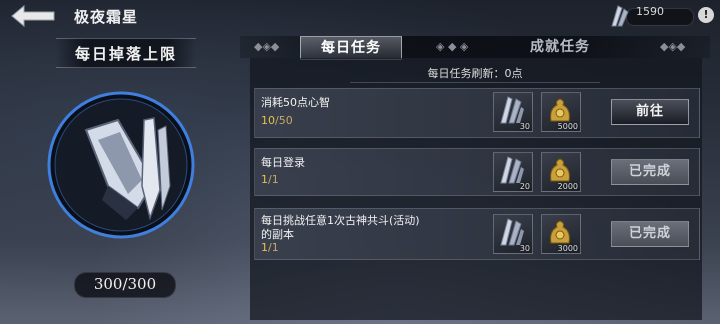 Image resolution: width=720 pixels, height=324 pixels. Describe the element at coordinates (650, 112) in the screenshot. I see `go-button: 前往` at that location.